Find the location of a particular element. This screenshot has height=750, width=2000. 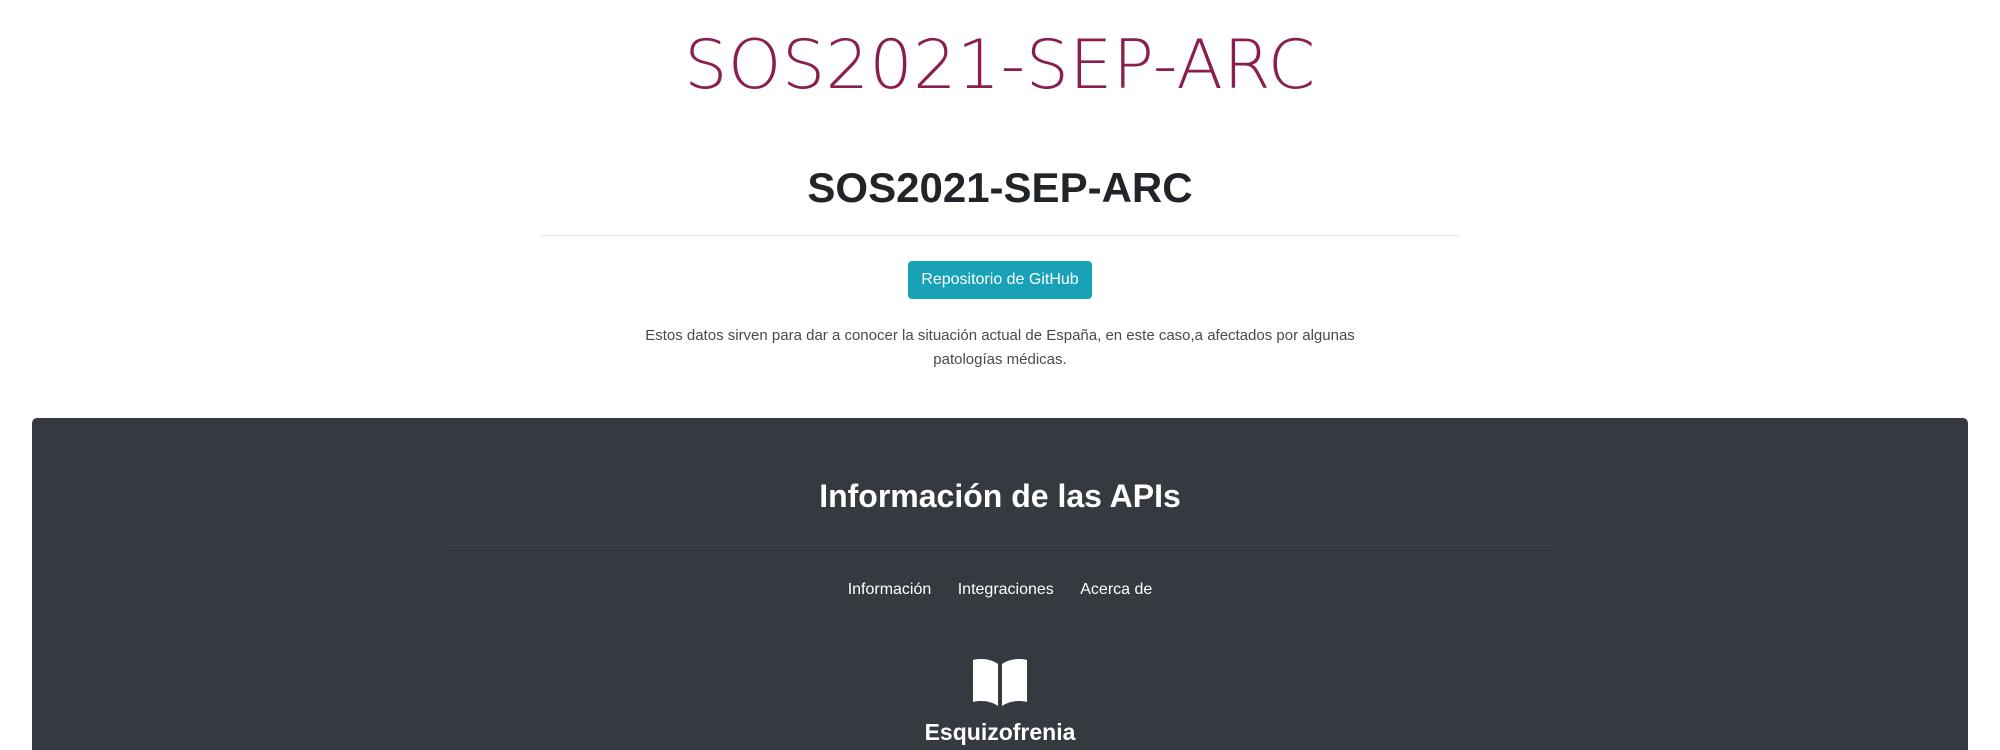

card-title: Esquizofrenia is located at coordinates (1000, 732).